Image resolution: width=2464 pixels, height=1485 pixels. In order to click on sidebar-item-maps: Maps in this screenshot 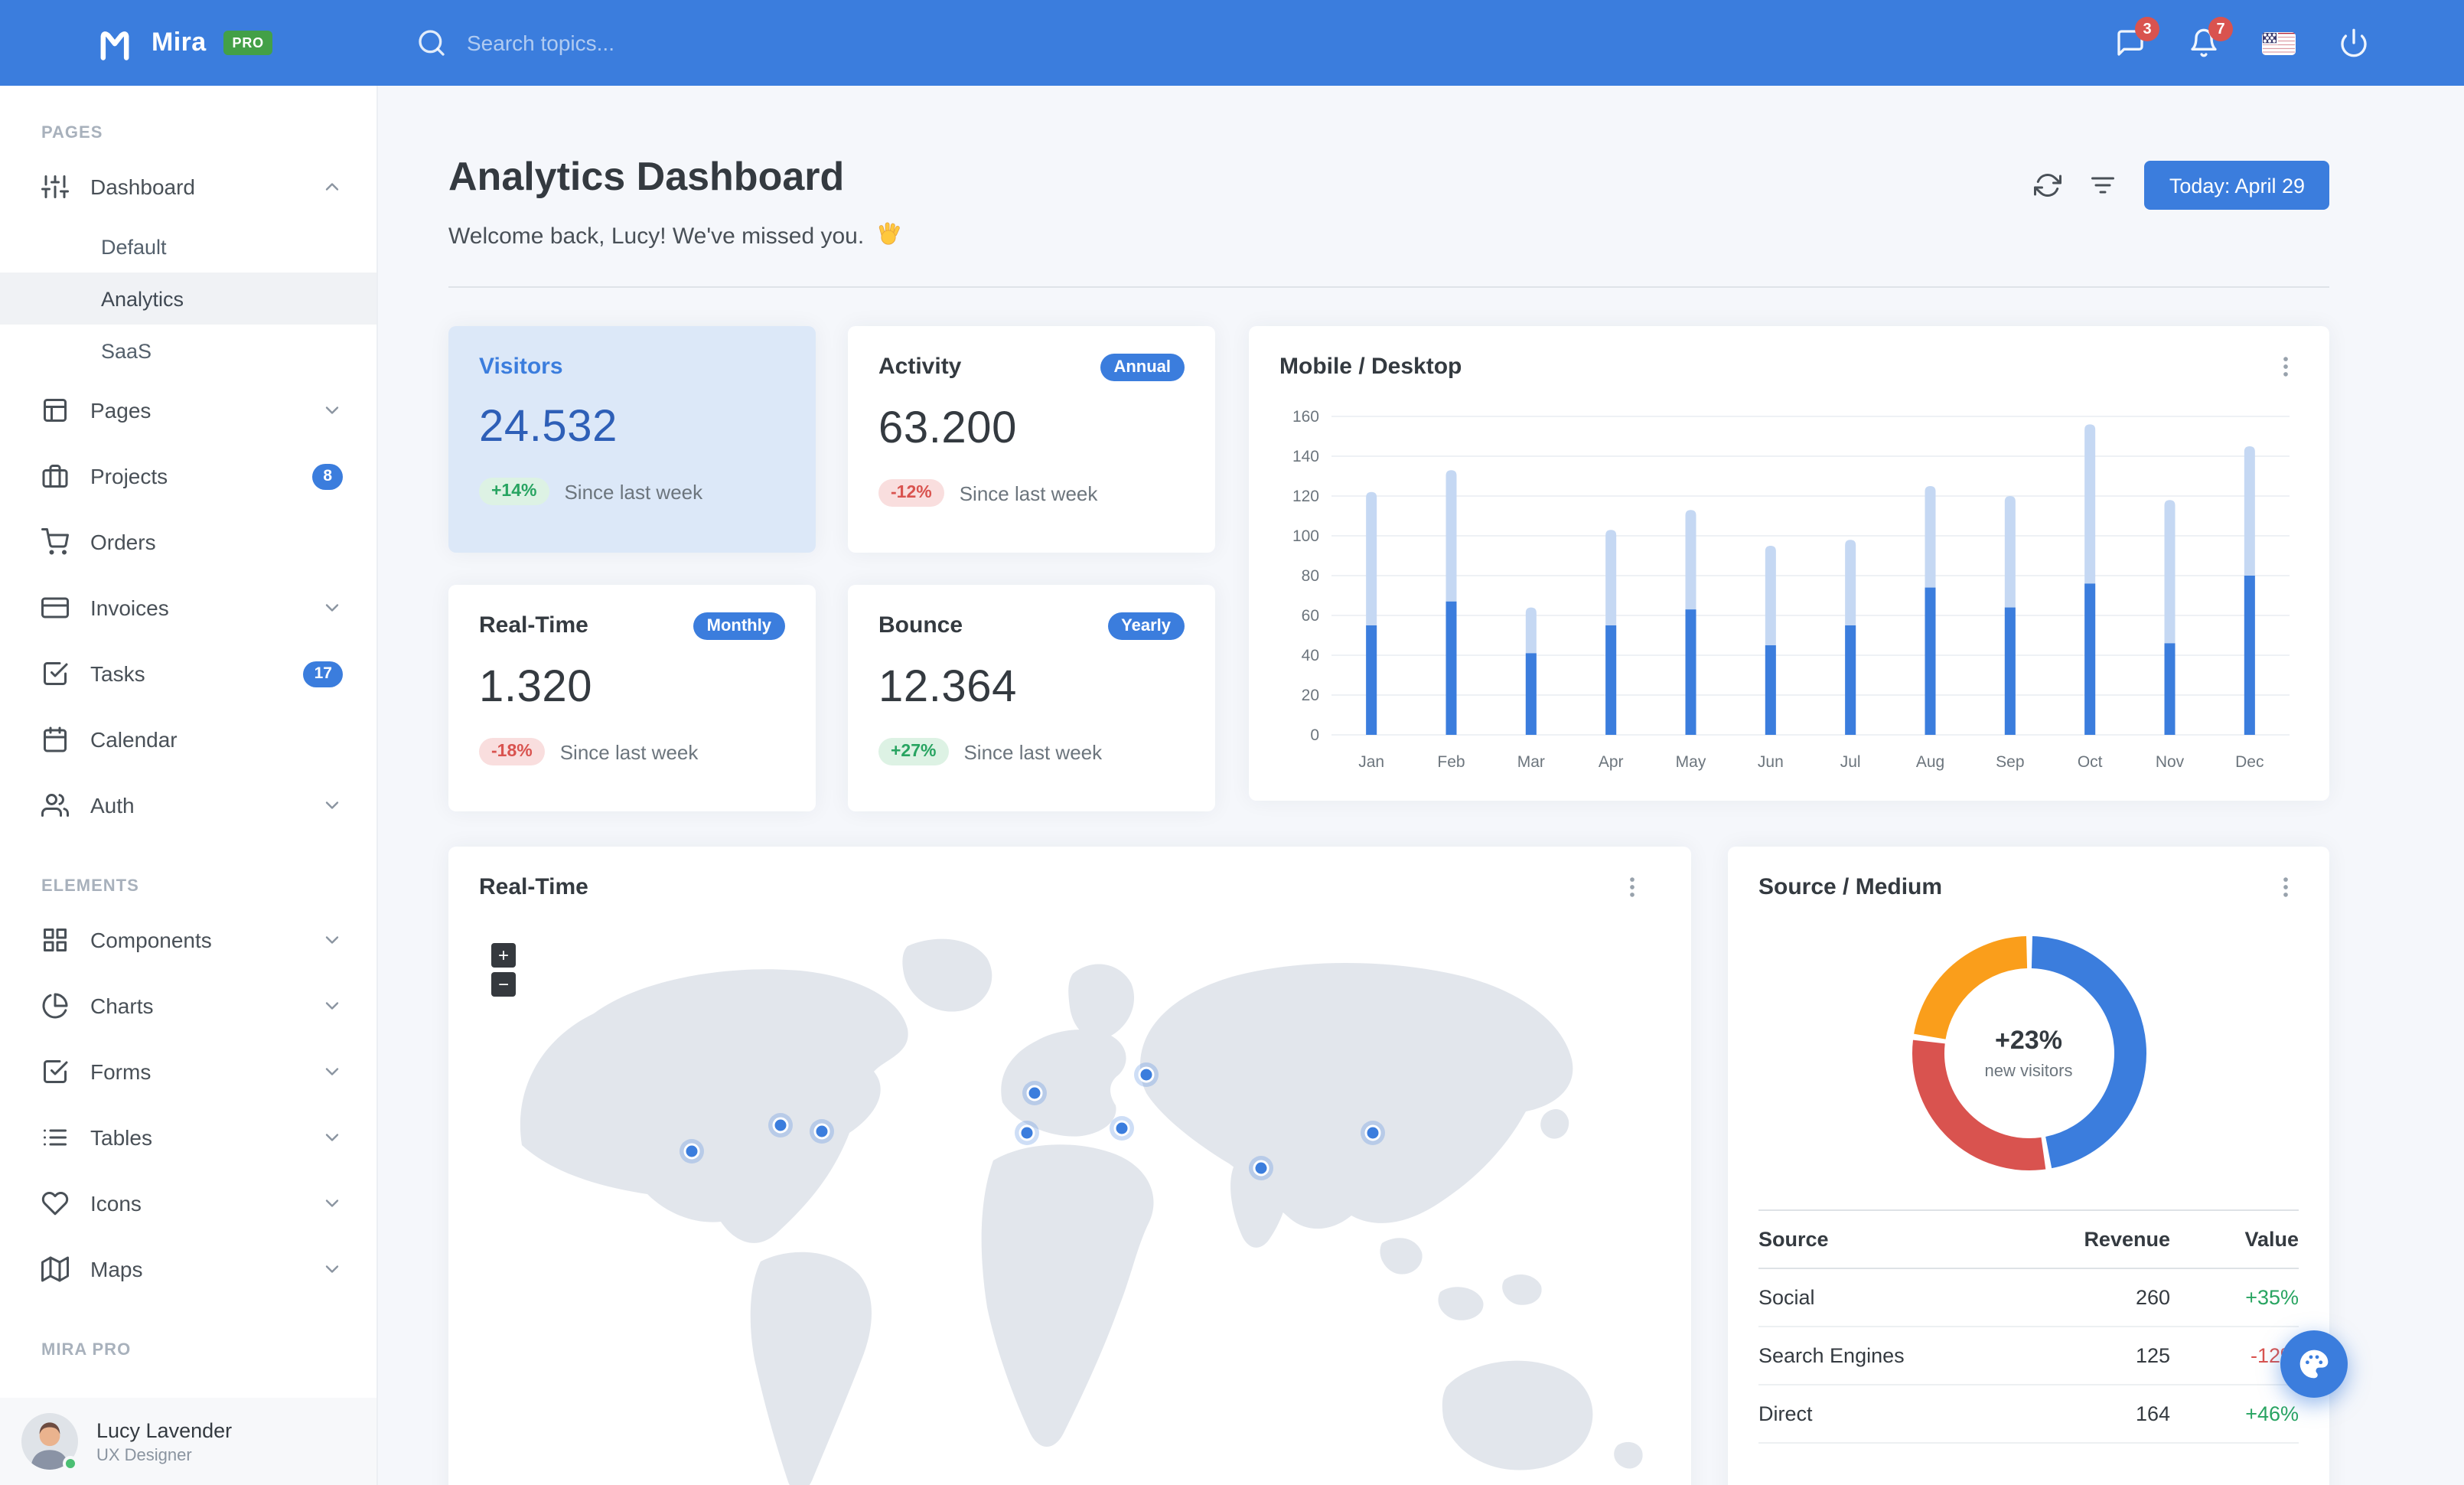, I will do `click(188, 1269)`.